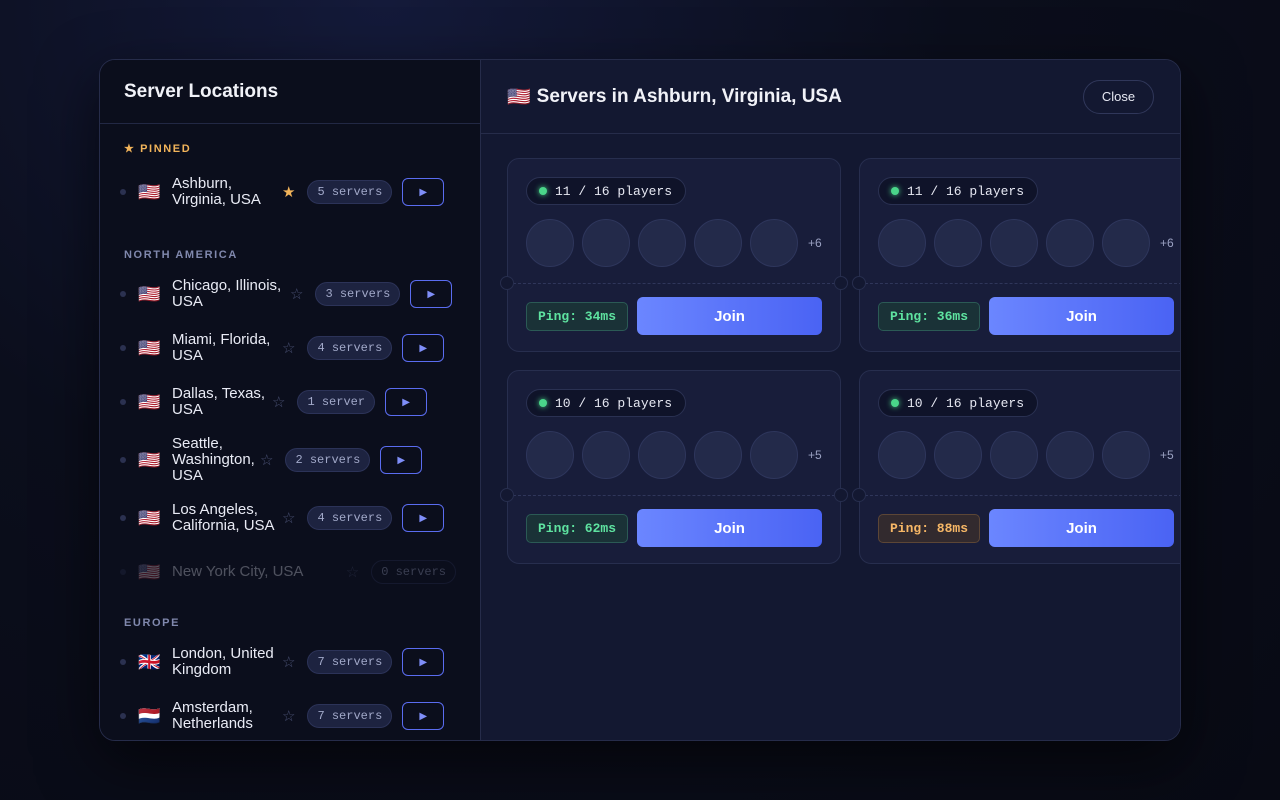  Describe the element at coordinates (288, 294) in the screenshot. I see `location-item: 🇺🇸 Chicago, Illinois, USA ☆ 3 servers ▶` at that location.